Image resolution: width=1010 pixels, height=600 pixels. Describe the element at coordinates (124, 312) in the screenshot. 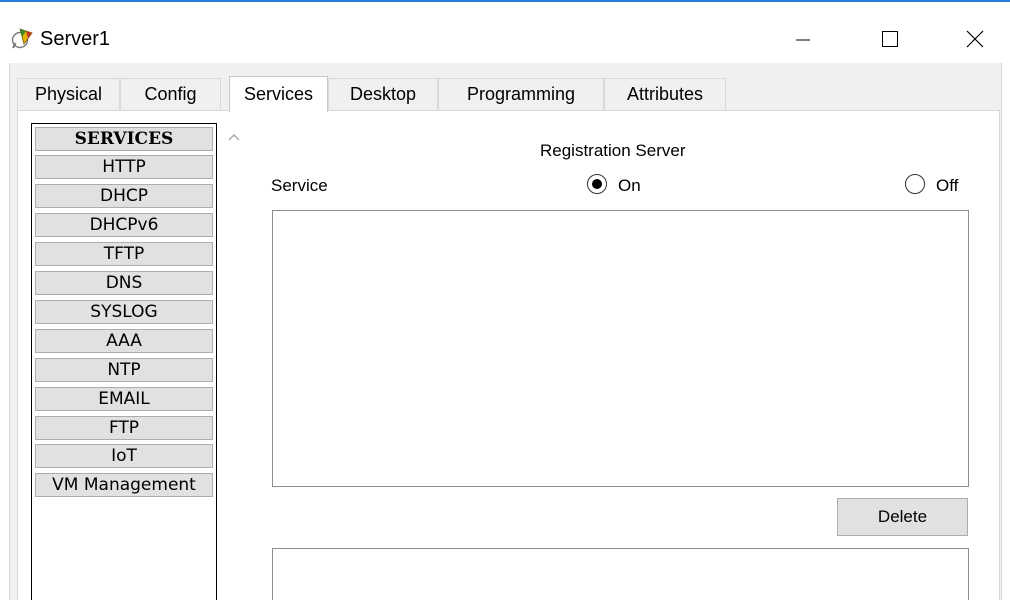

I see `service-item-syslog: SYSLOG` at that location.